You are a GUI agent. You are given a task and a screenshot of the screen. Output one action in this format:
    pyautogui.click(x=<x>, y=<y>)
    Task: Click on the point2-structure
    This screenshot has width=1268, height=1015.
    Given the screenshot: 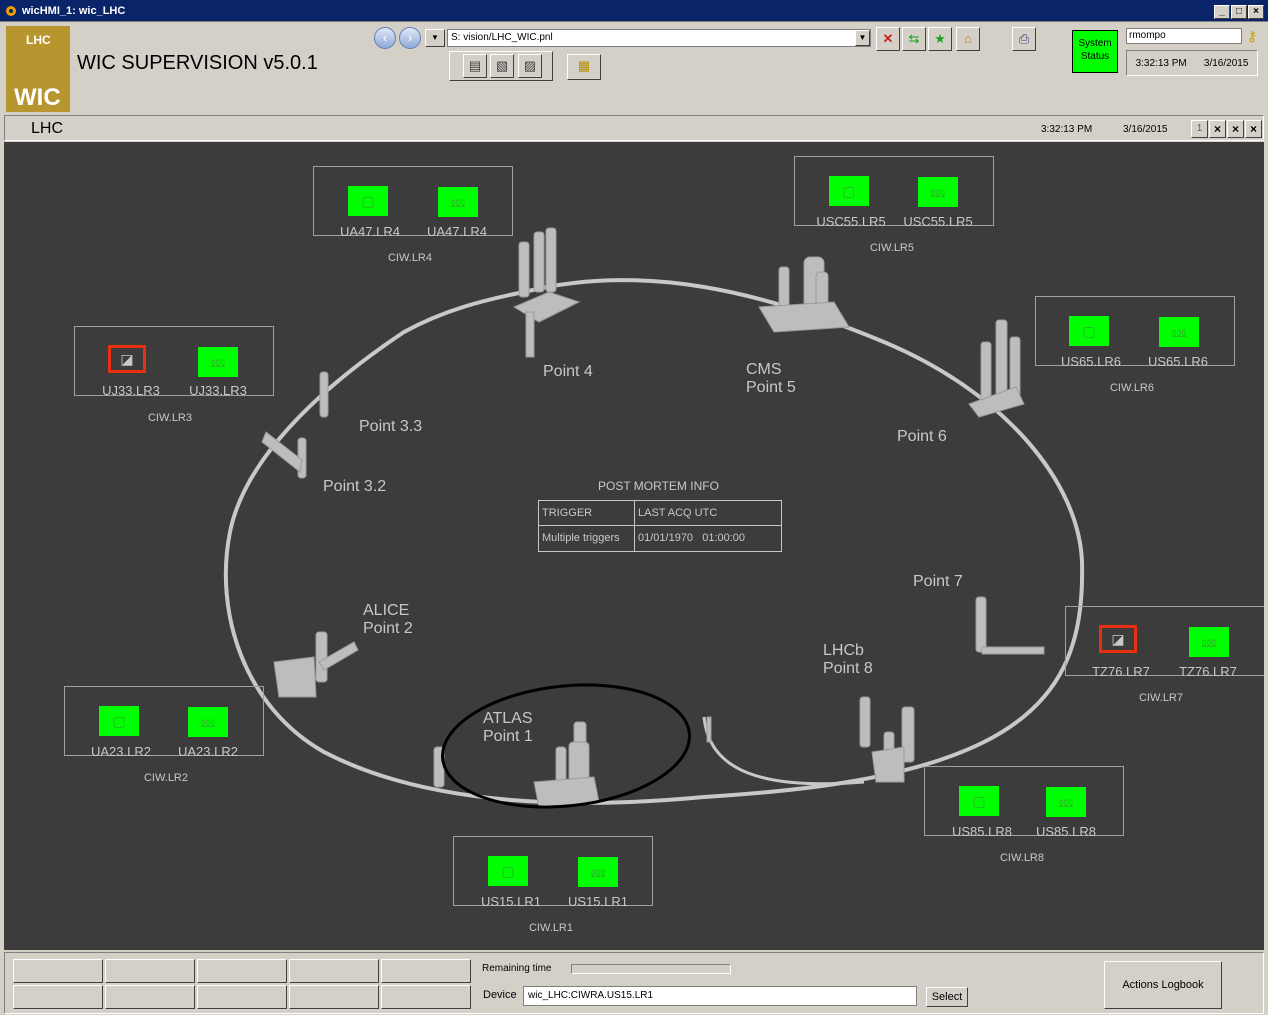 What is the action you would take?
    pyautogui.click(x=316, y=664)
    